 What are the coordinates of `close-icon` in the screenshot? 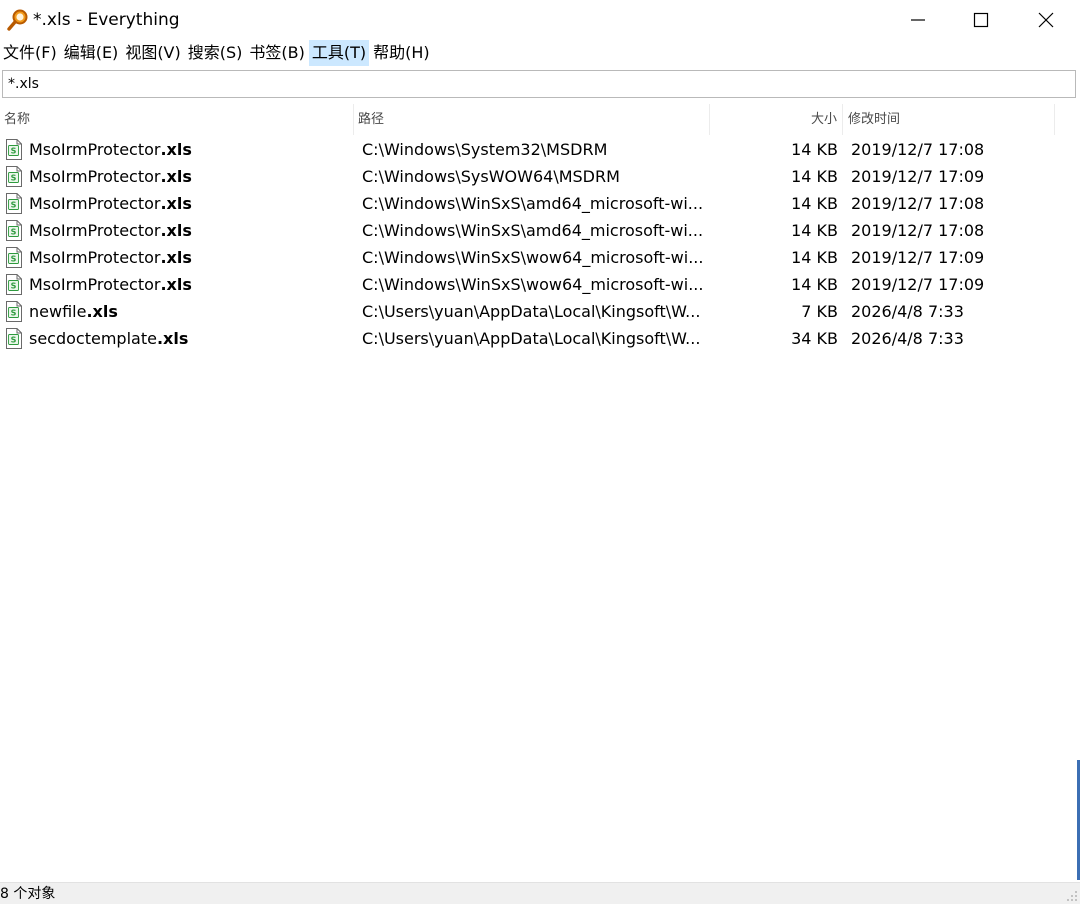 It's located at (1046, 20).